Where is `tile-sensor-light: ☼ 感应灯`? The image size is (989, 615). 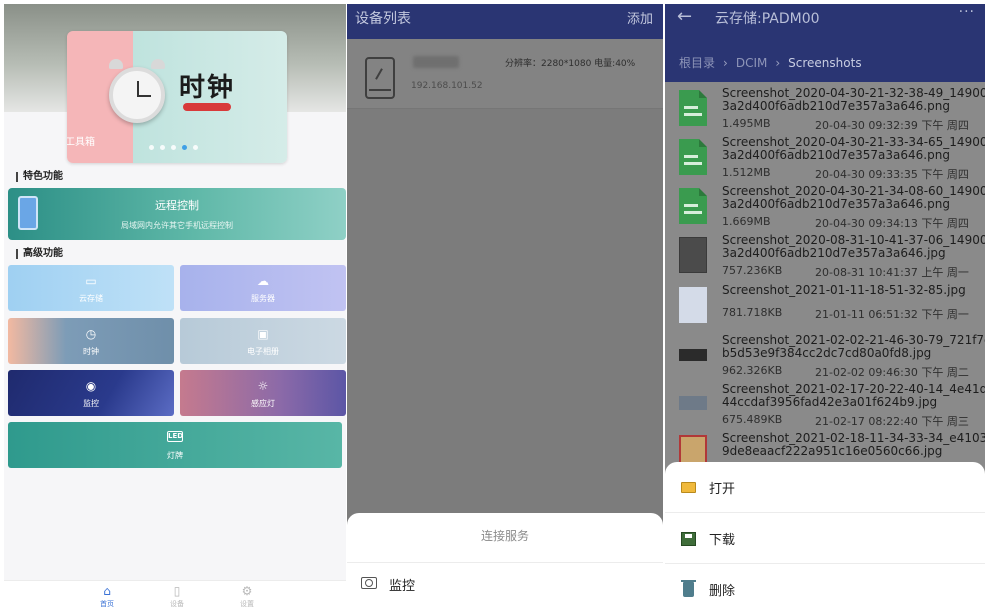
tile-sensor-light: ☼ 感应灯 is located at coordinates (263, 393).